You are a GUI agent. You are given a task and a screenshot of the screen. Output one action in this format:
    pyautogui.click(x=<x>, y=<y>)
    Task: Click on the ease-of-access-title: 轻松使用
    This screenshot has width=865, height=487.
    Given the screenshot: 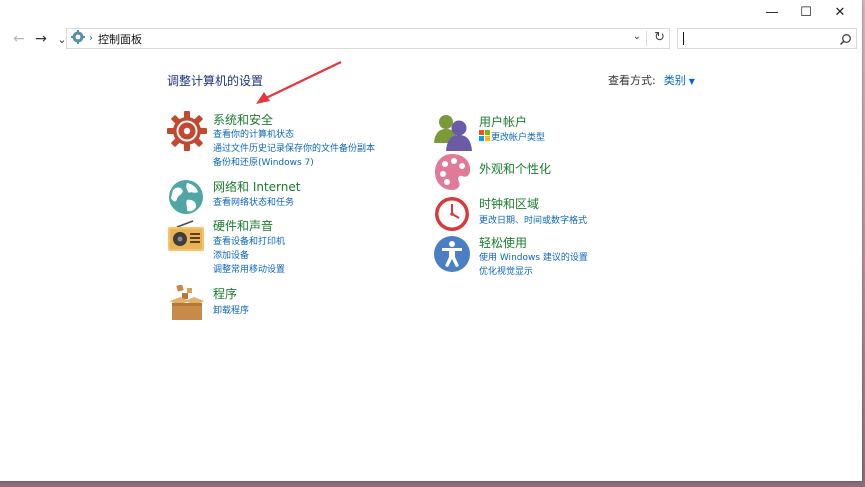 What is the action you would take?
    pyautogui.click(x=503, y=242)
    